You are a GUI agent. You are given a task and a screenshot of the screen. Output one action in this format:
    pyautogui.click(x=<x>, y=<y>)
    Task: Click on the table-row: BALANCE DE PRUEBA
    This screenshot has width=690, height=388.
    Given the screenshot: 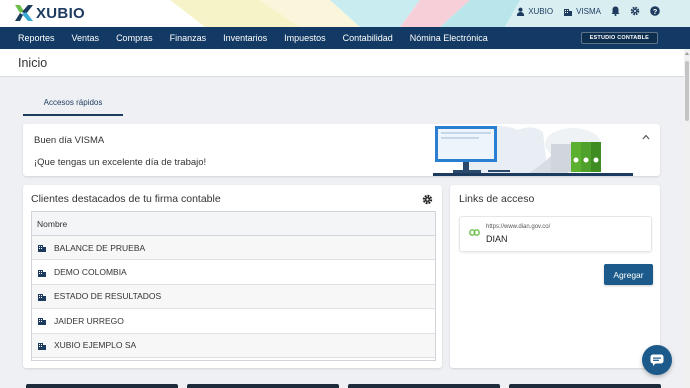 What is the action you would take?
    pyautogui.click(x=233, y=248)
    